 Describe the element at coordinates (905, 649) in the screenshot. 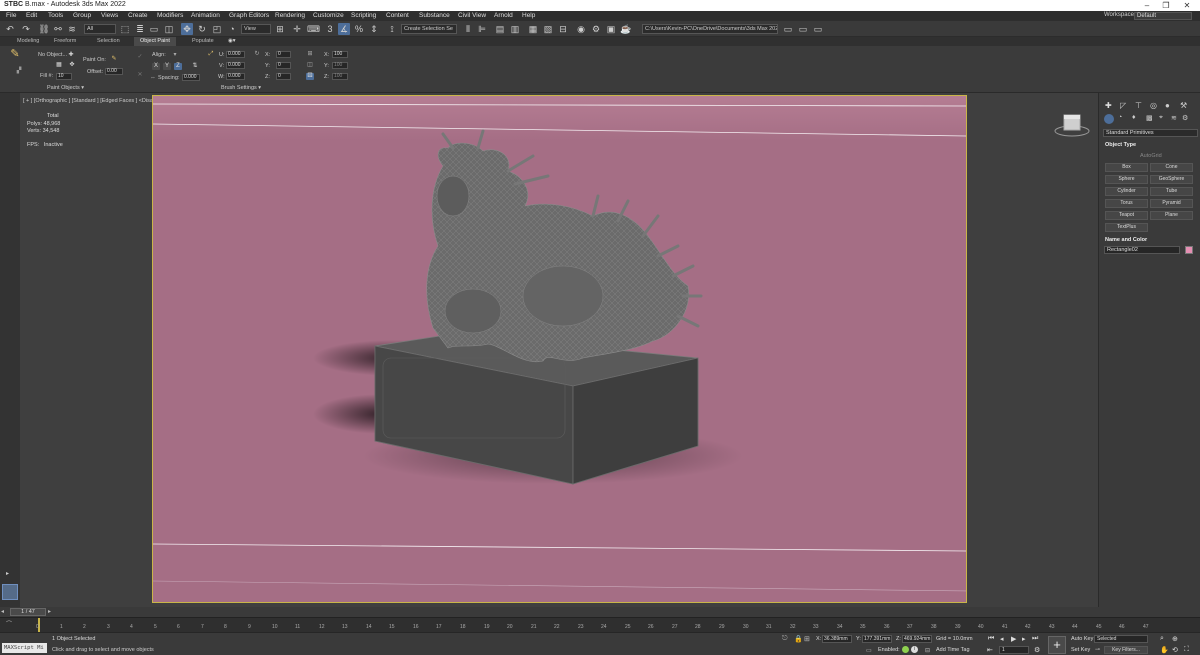

I see `enabled-indicator-icon` at that location.